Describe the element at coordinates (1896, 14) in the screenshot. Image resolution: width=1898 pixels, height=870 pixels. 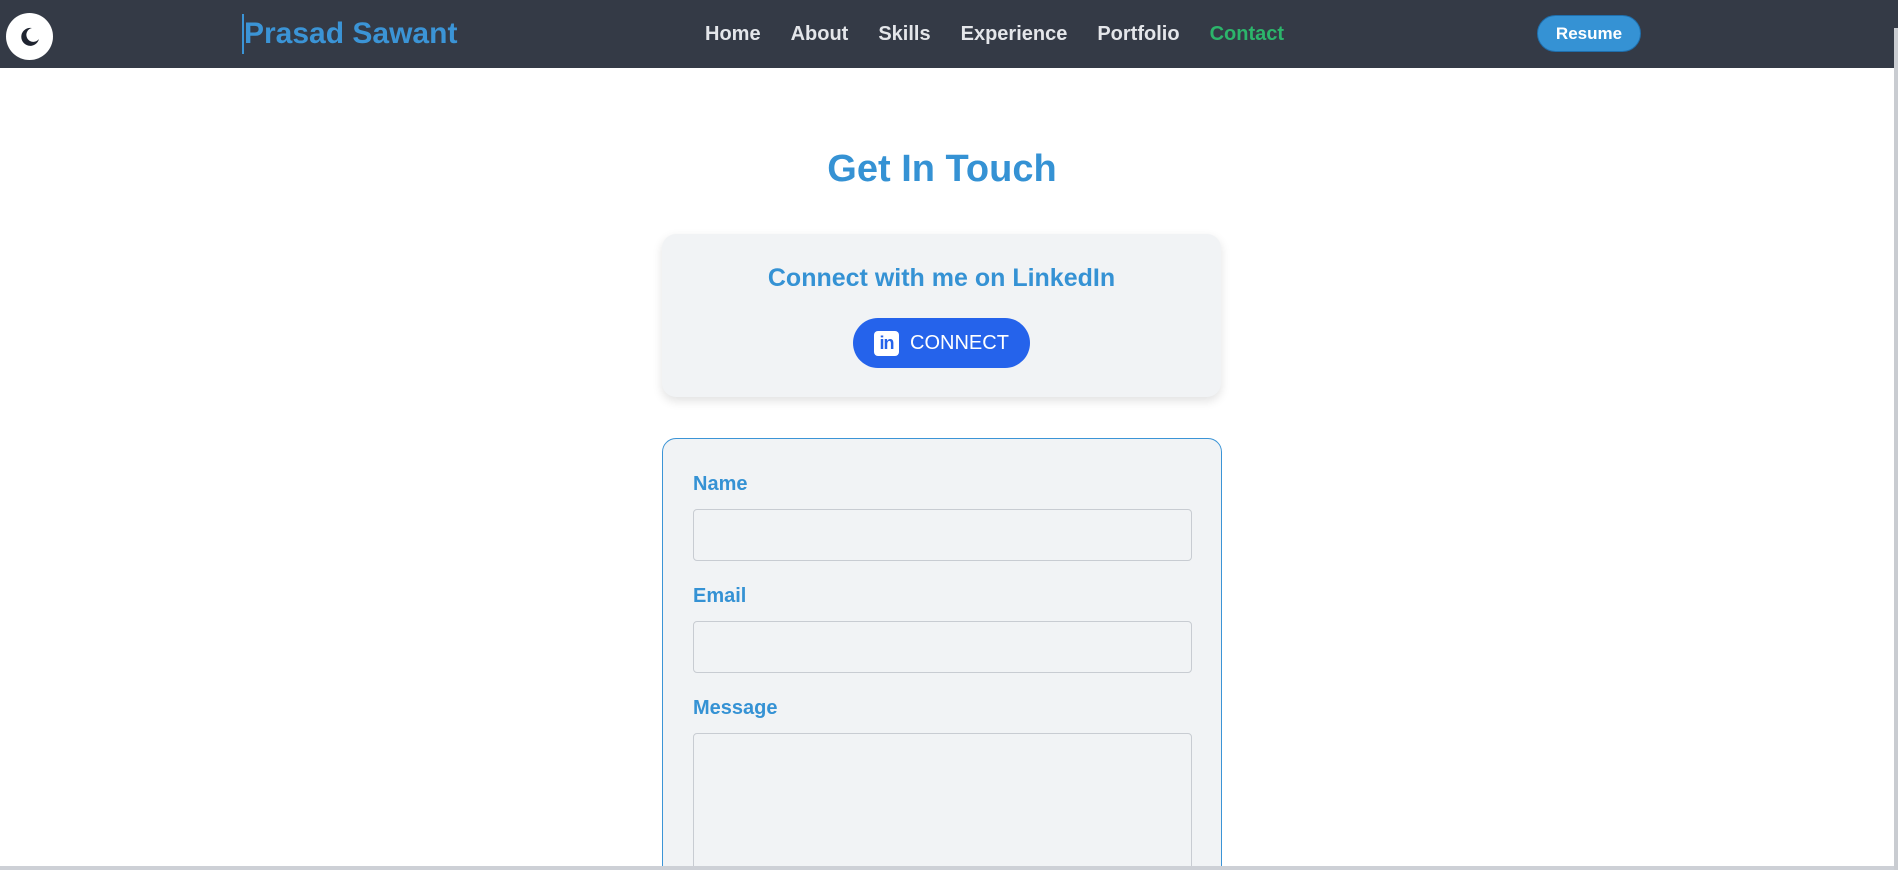
I see `scrollbar-thumb` at that location.